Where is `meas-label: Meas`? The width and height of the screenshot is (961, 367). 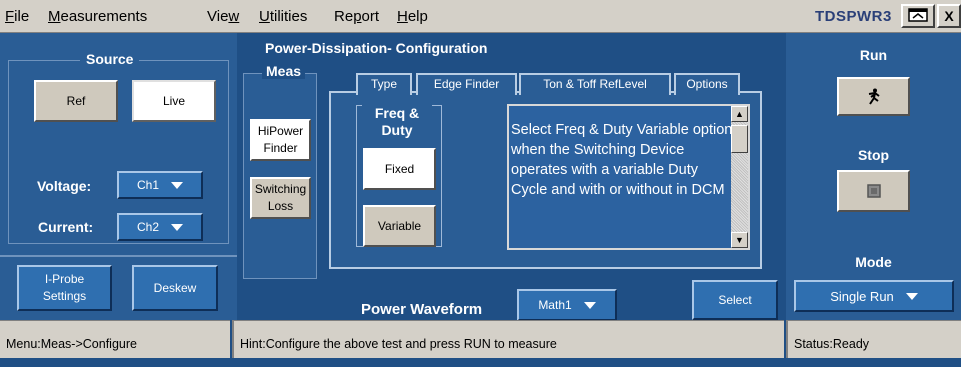
meas-label: Meas is located at coordinates (284, 71).